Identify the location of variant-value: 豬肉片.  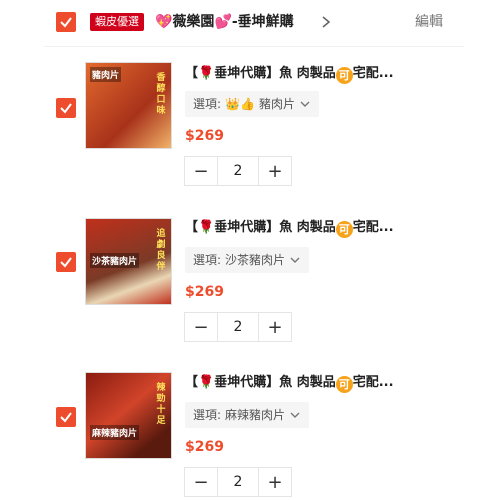
(276, 104).